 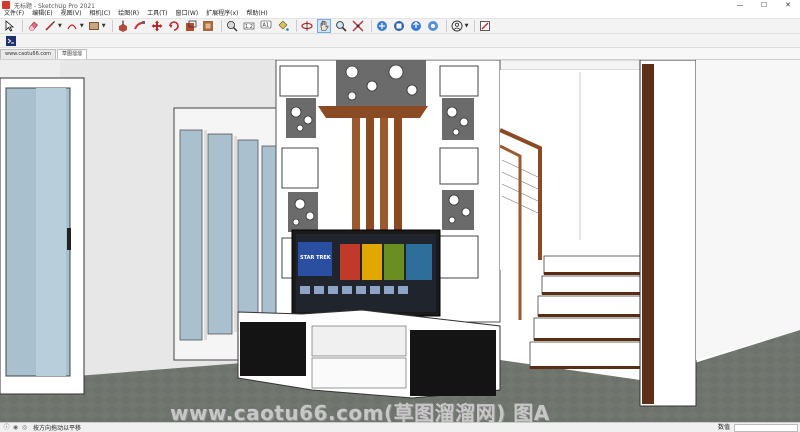 I want to click on menu-window: 窗口(W), so click(x=187, y=14).